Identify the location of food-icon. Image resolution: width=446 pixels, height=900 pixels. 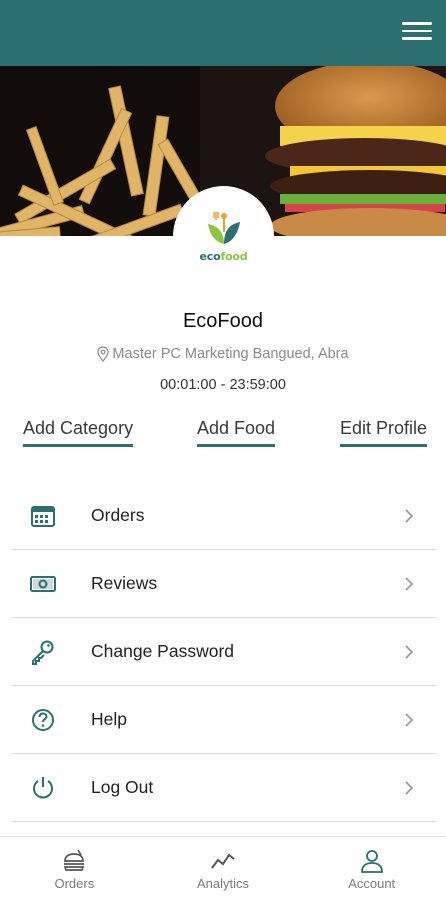
(74, 860).